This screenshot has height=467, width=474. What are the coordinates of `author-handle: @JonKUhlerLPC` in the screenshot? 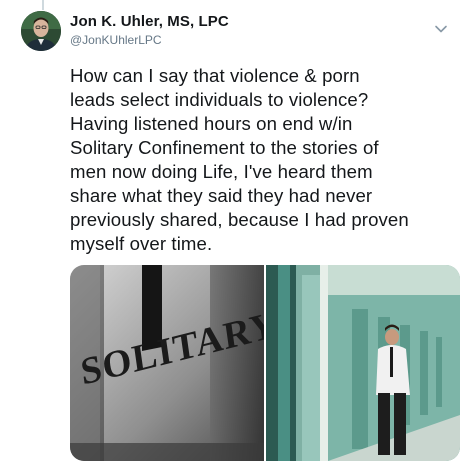 It's located at (116, 40).